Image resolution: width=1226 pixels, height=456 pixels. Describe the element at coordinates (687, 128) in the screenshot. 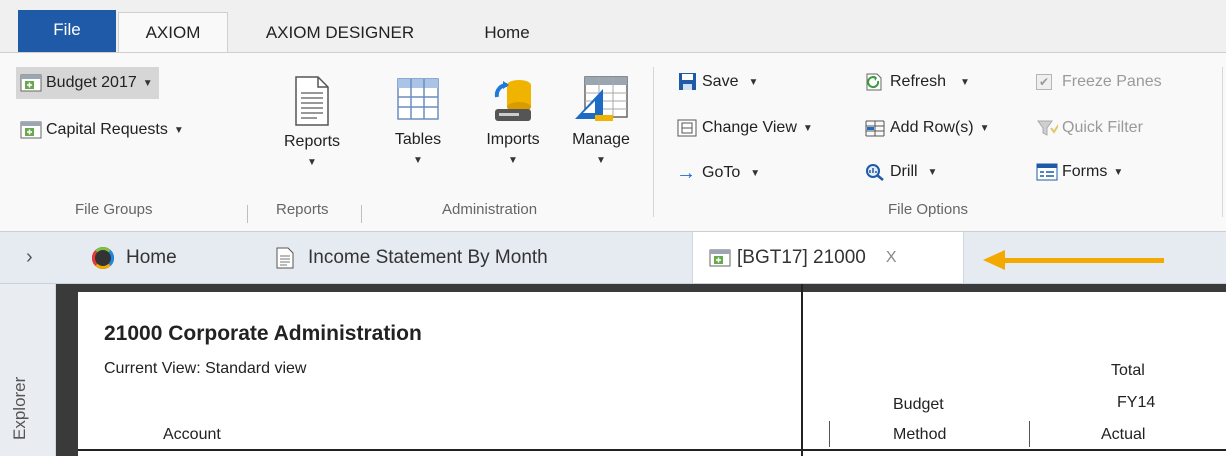

I see `change-view-icon` at that location.